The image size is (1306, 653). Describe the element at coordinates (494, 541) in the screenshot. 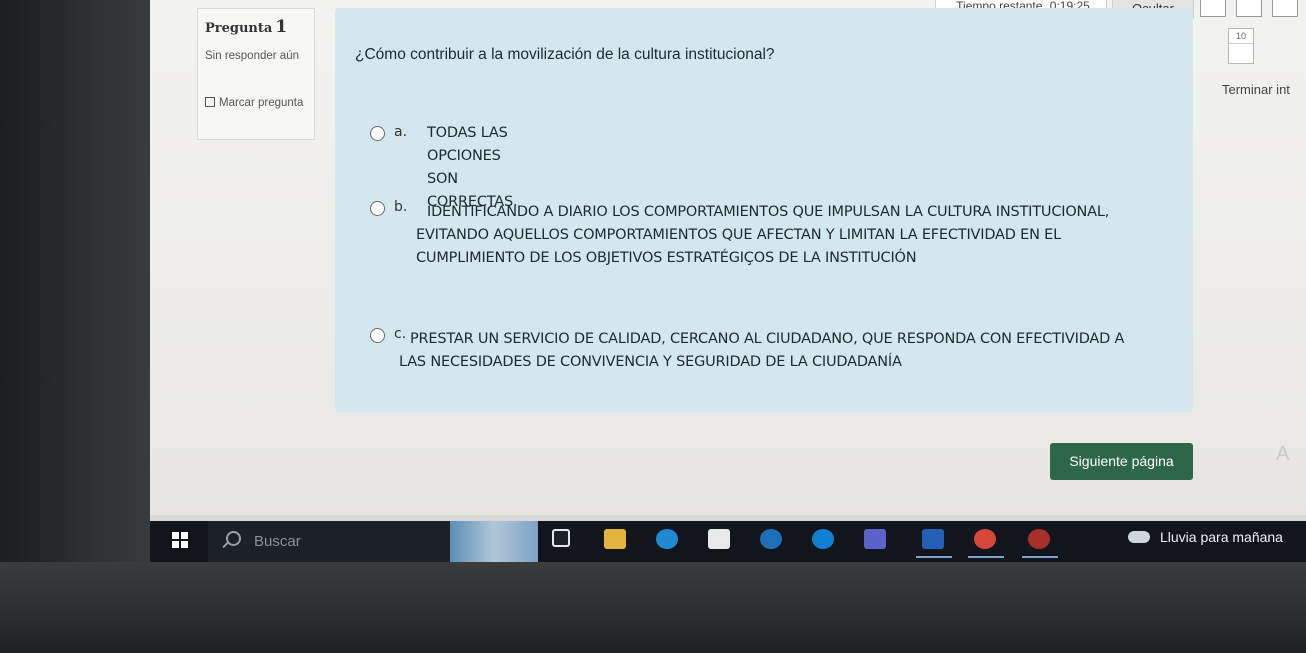

I see `search-highlight-icon` at that location.